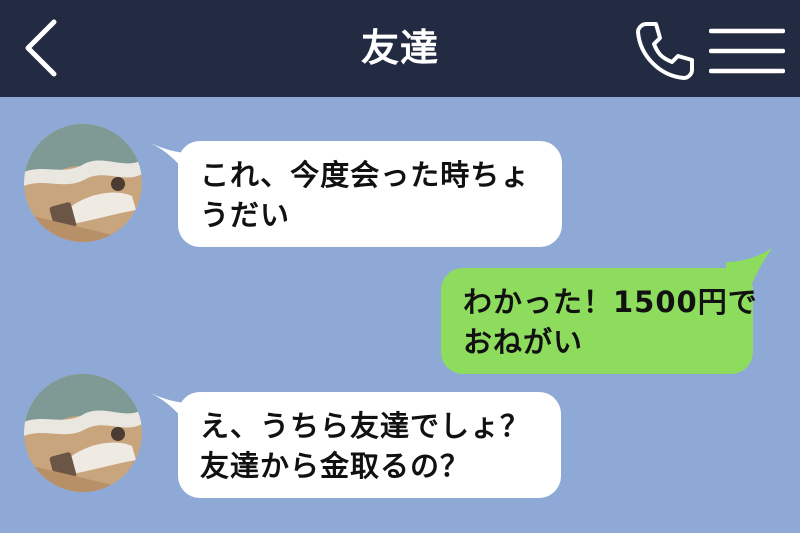  What do you see at coordinates (599, 321) in the screenshot?
I see `message-bubble-outgoing: わかった！1500円で おねがい` at bounding box center [599, 321].